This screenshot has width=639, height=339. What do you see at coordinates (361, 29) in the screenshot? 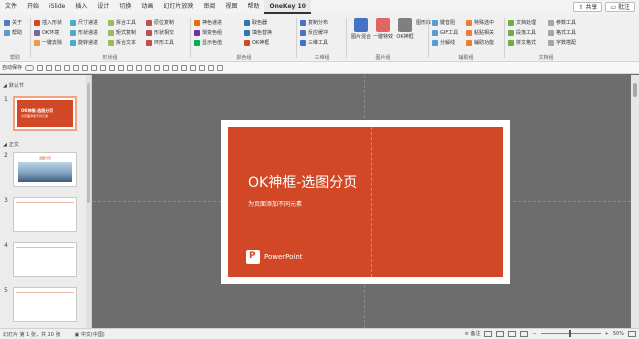
I see `image-mix-button: 图片混合` at bounding box center [361, 29].